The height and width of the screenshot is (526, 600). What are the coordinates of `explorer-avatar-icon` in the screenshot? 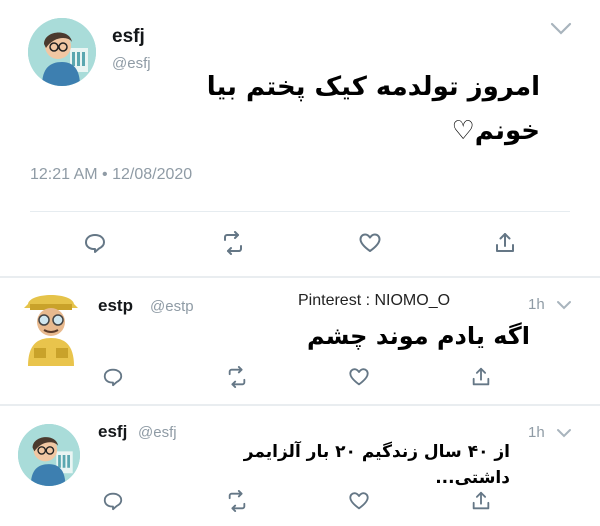 It's located at (51, 330).